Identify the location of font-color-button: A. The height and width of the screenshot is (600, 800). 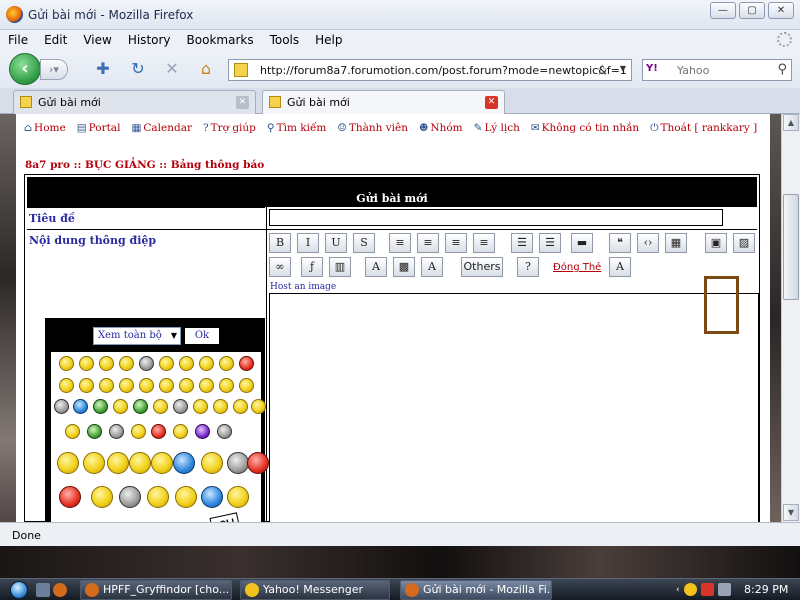
(376, 267).